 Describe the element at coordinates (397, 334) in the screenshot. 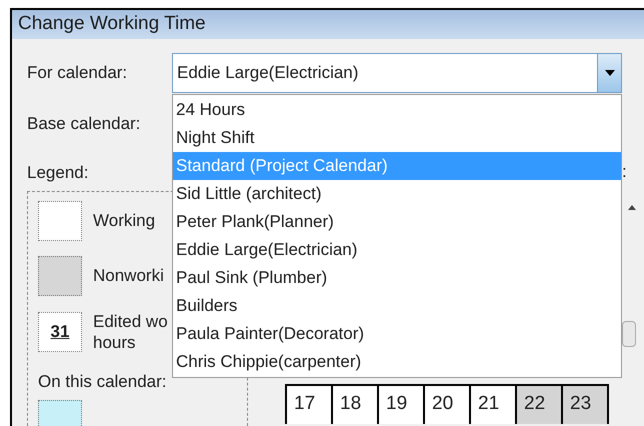

I see `dropdown-option: Paula Painter(Decorator)` at that location.